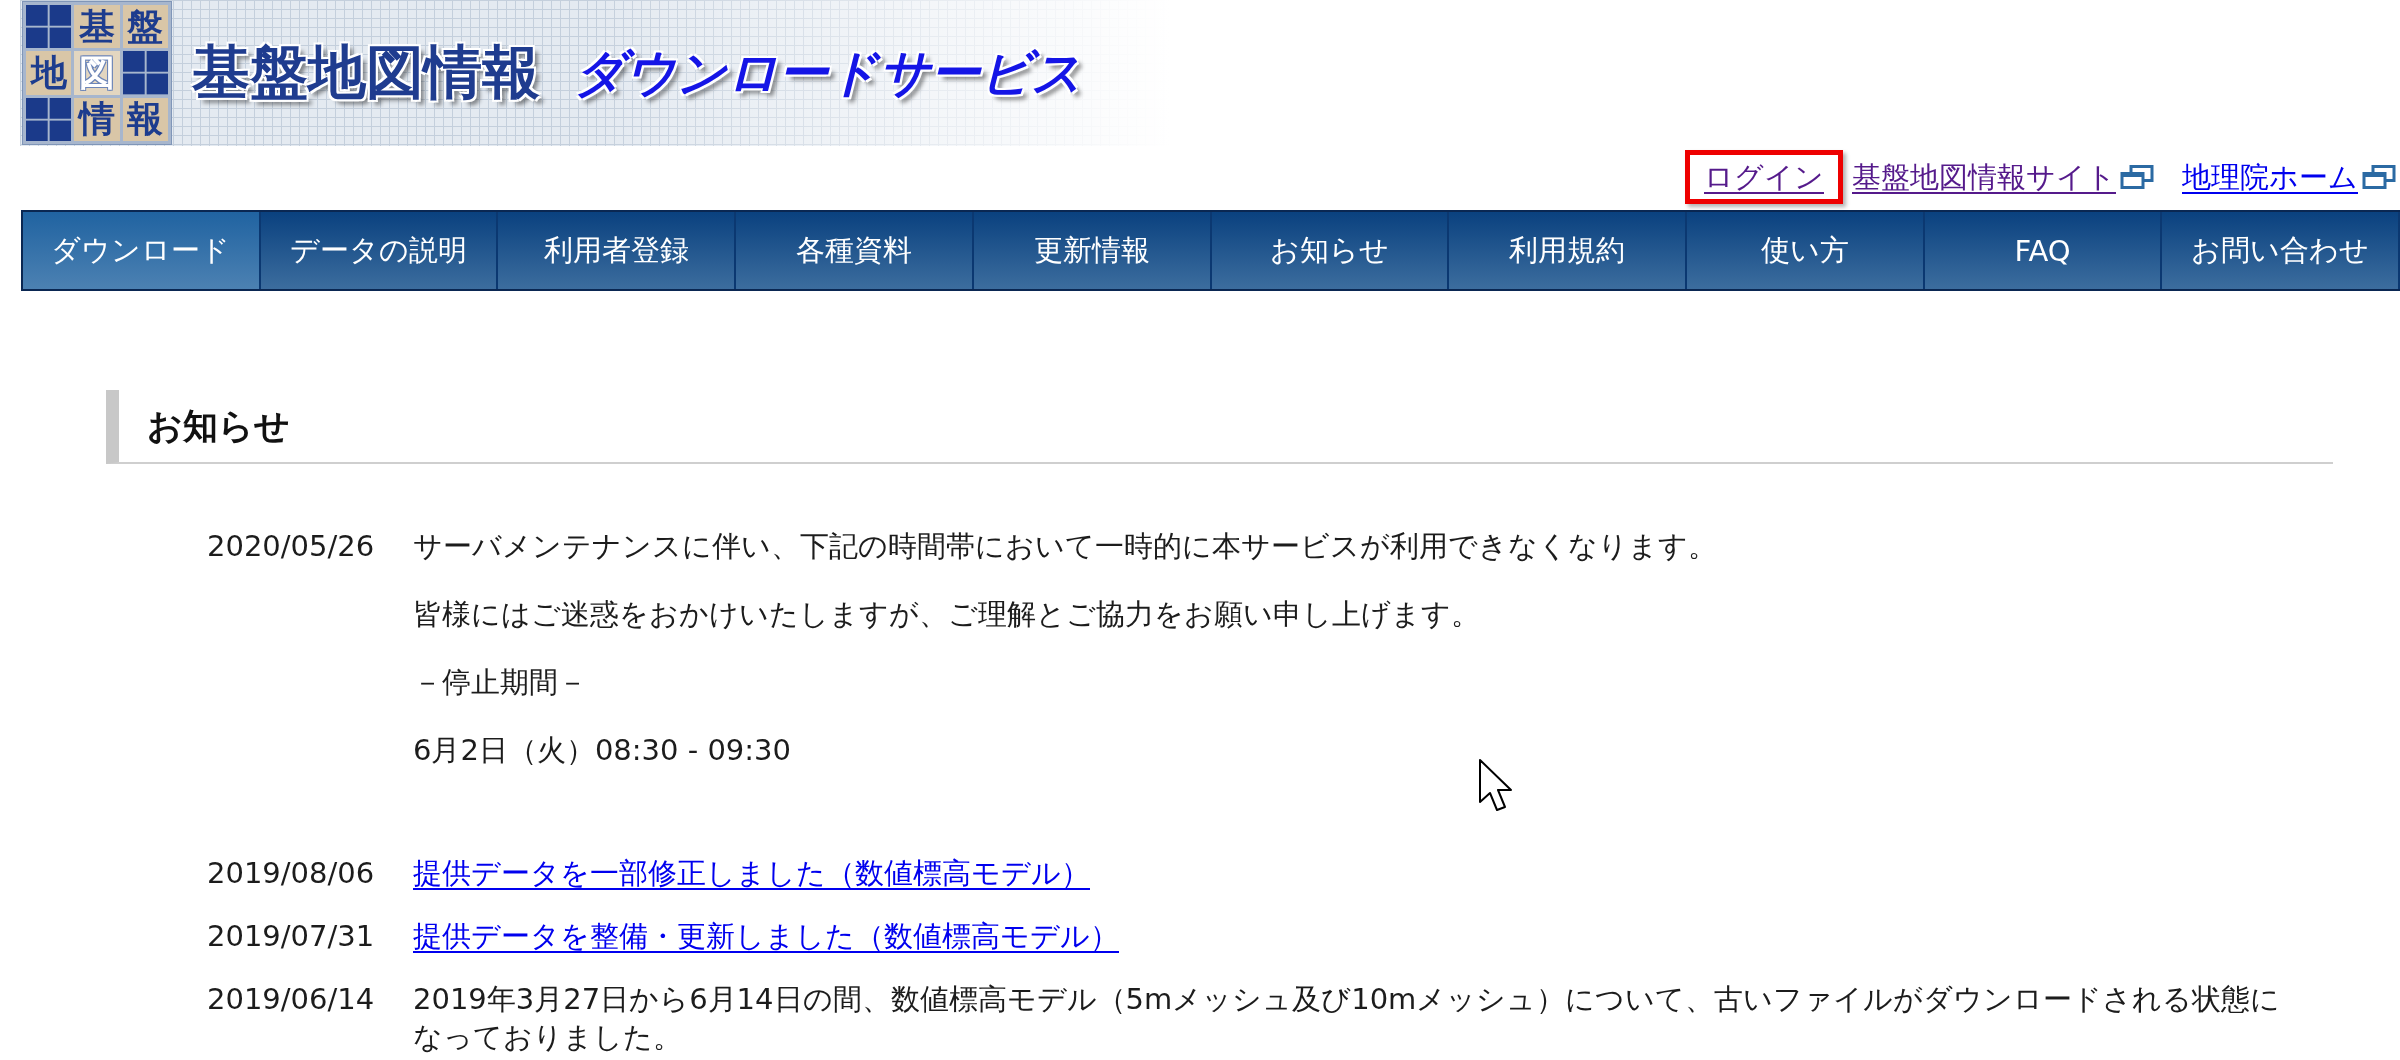 This screenshot has height=1060, width=2400. Describe the element at coordinates (142, 250) in the screenshot. I see `nav-tab: ダウンロード` at that location.